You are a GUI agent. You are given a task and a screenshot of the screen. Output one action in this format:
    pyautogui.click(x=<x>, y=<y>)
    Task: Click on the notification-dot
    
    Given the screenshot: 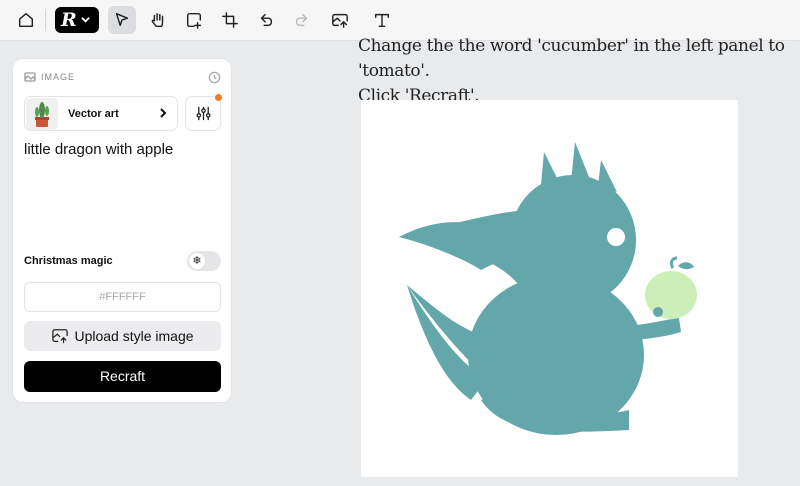 What is the action you would take?
    pyautogui.click(x=218, y=97)
    